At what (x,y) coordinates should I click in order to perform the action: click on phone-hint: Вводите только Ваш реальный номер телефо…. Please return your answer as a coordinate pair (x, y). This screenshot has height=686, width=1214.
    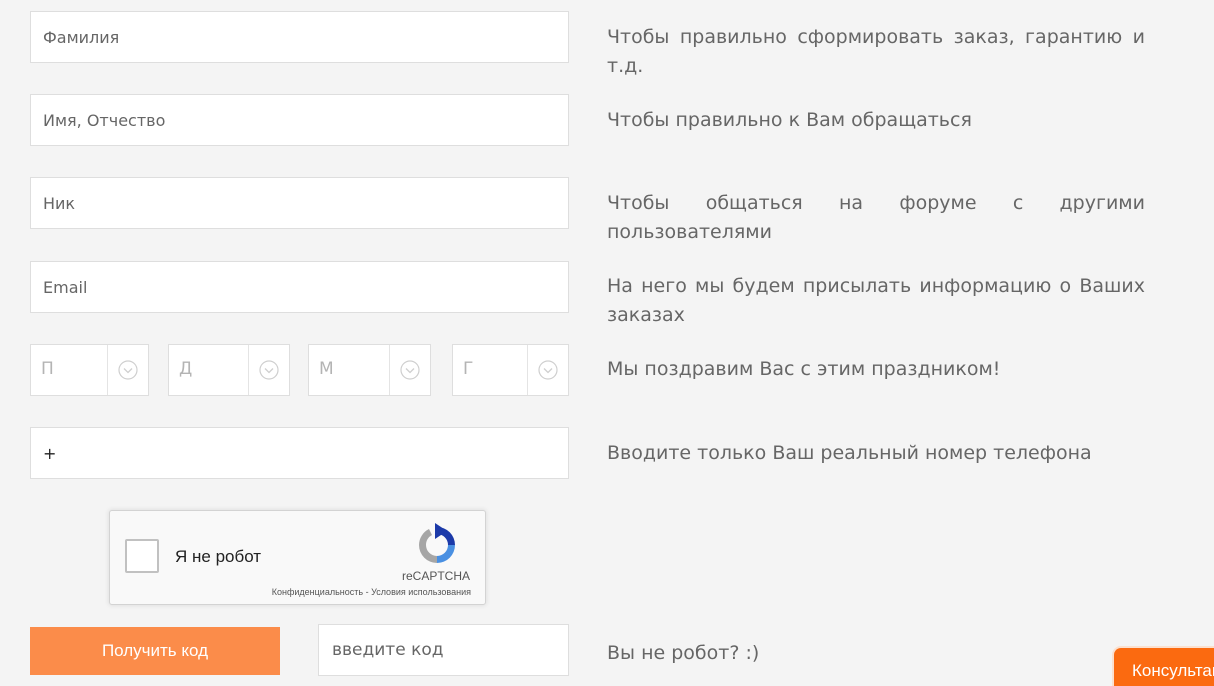
    Looking at the image, I should click on (849, 453).